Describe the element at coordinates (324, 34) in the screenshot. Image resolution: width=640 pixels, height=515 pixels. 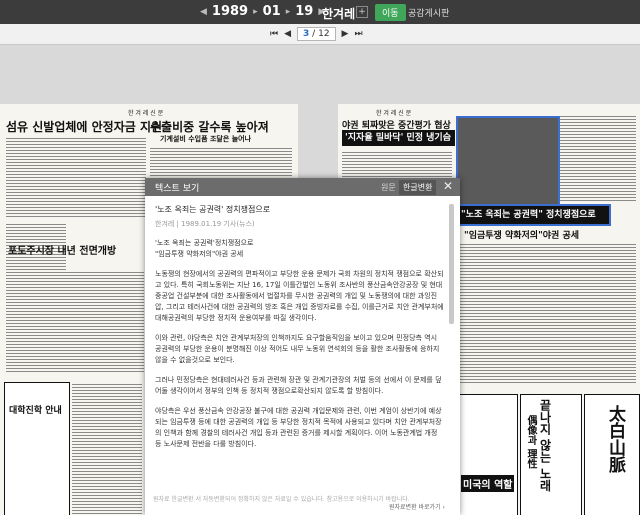
I see `total-pages: 12` at that location.